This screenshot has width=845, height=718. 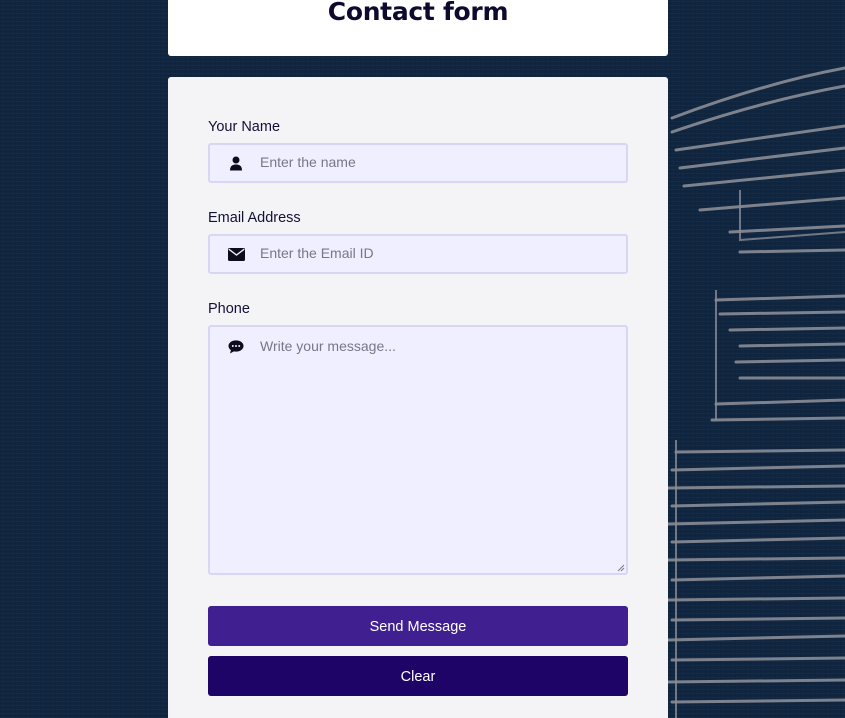 I want to click on clear-button: Clear, so click(x=418, y=676).